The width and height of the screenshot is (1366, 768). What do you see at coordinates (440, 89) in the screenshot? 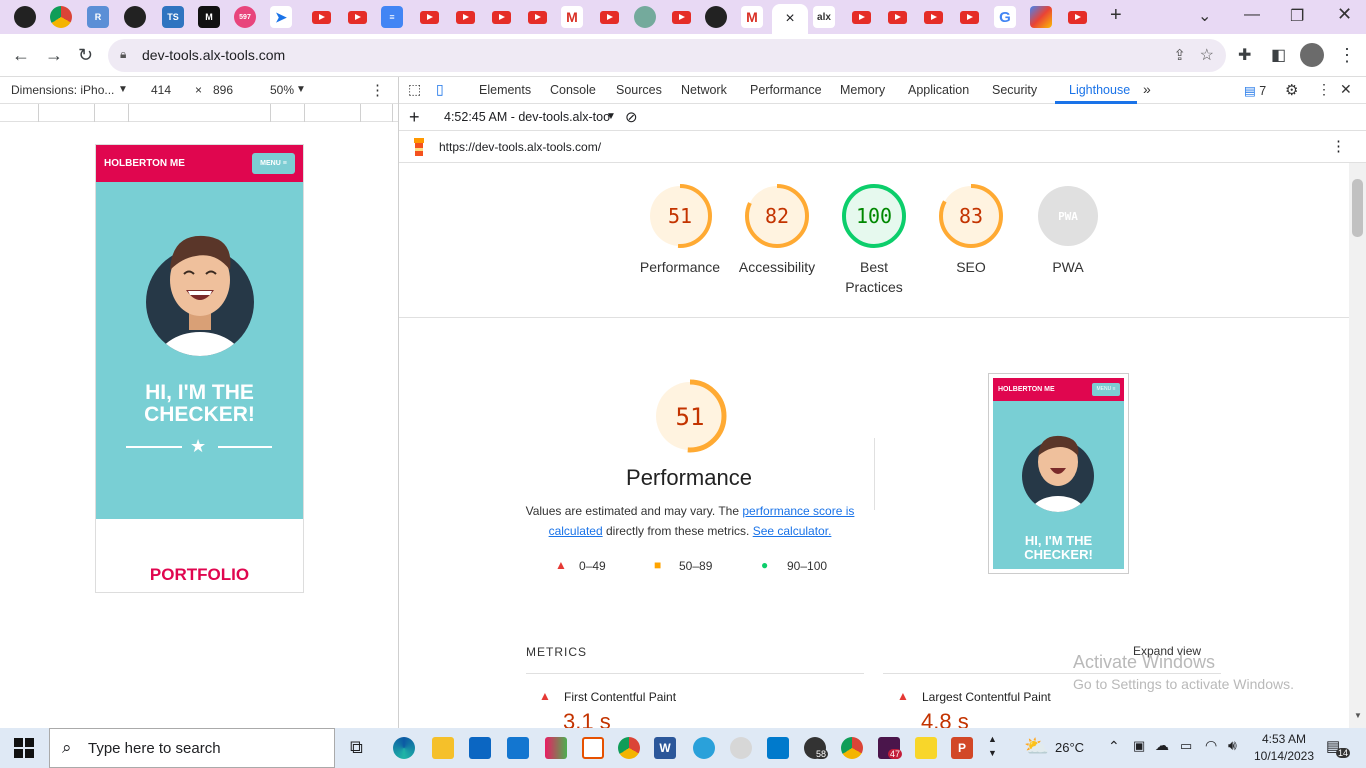
I see `device-toggle-icon: ▯` at bounding box center [440, 89].